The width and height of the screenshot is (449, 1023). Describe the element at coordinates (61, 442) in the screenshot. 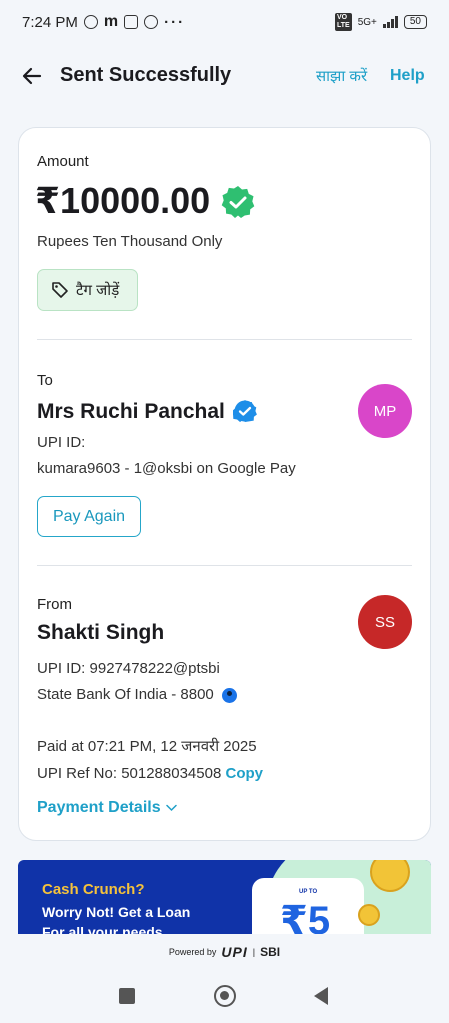

I see `recipient-upi-label: UPI ID:` at that location.